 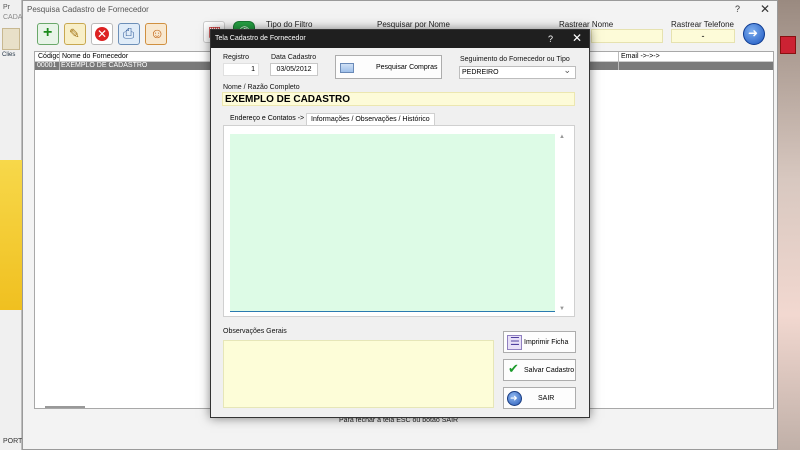 I want to click on row-nome: EXEMPLO DE CADASTRO, so click(x=104, y=65).